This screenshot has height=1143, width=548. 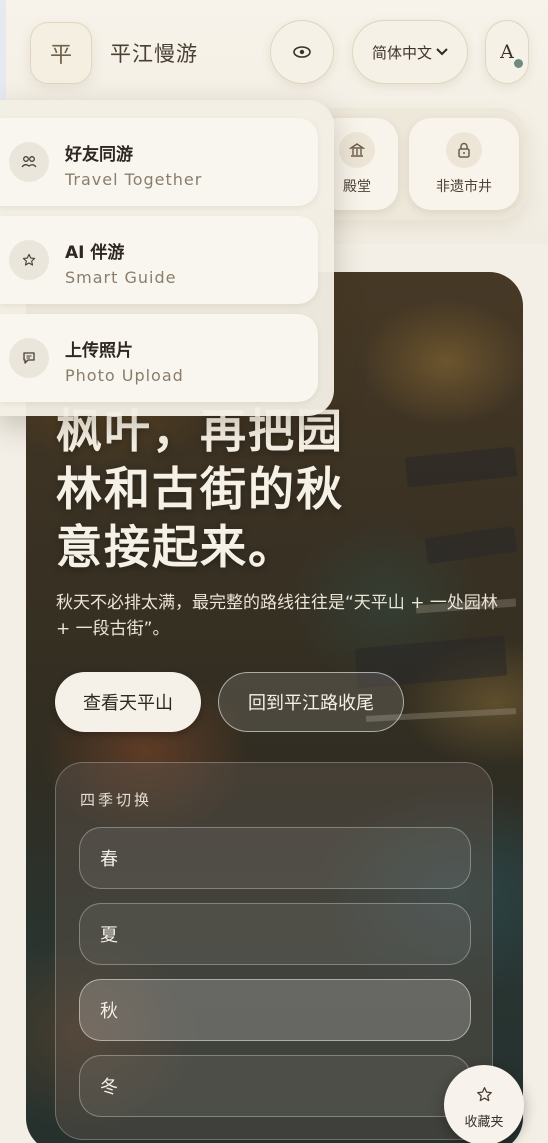 I want to click on star-icon, so click(x=484, y=1094).